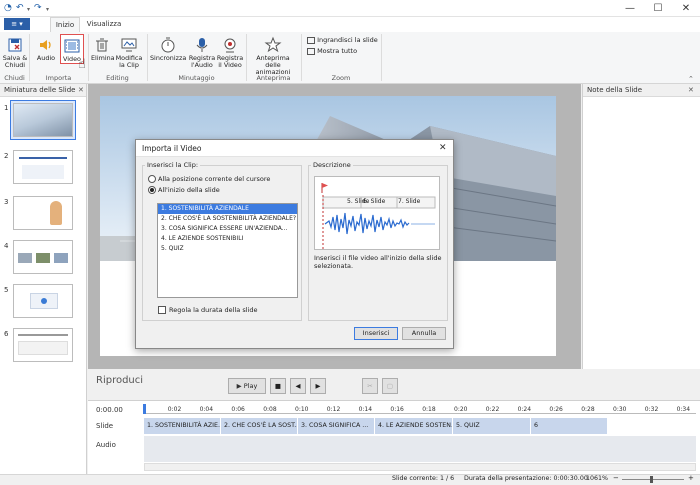  I want to click on status-duration: Durata della presentazione: 0:00:30.00, so click(526, 478).